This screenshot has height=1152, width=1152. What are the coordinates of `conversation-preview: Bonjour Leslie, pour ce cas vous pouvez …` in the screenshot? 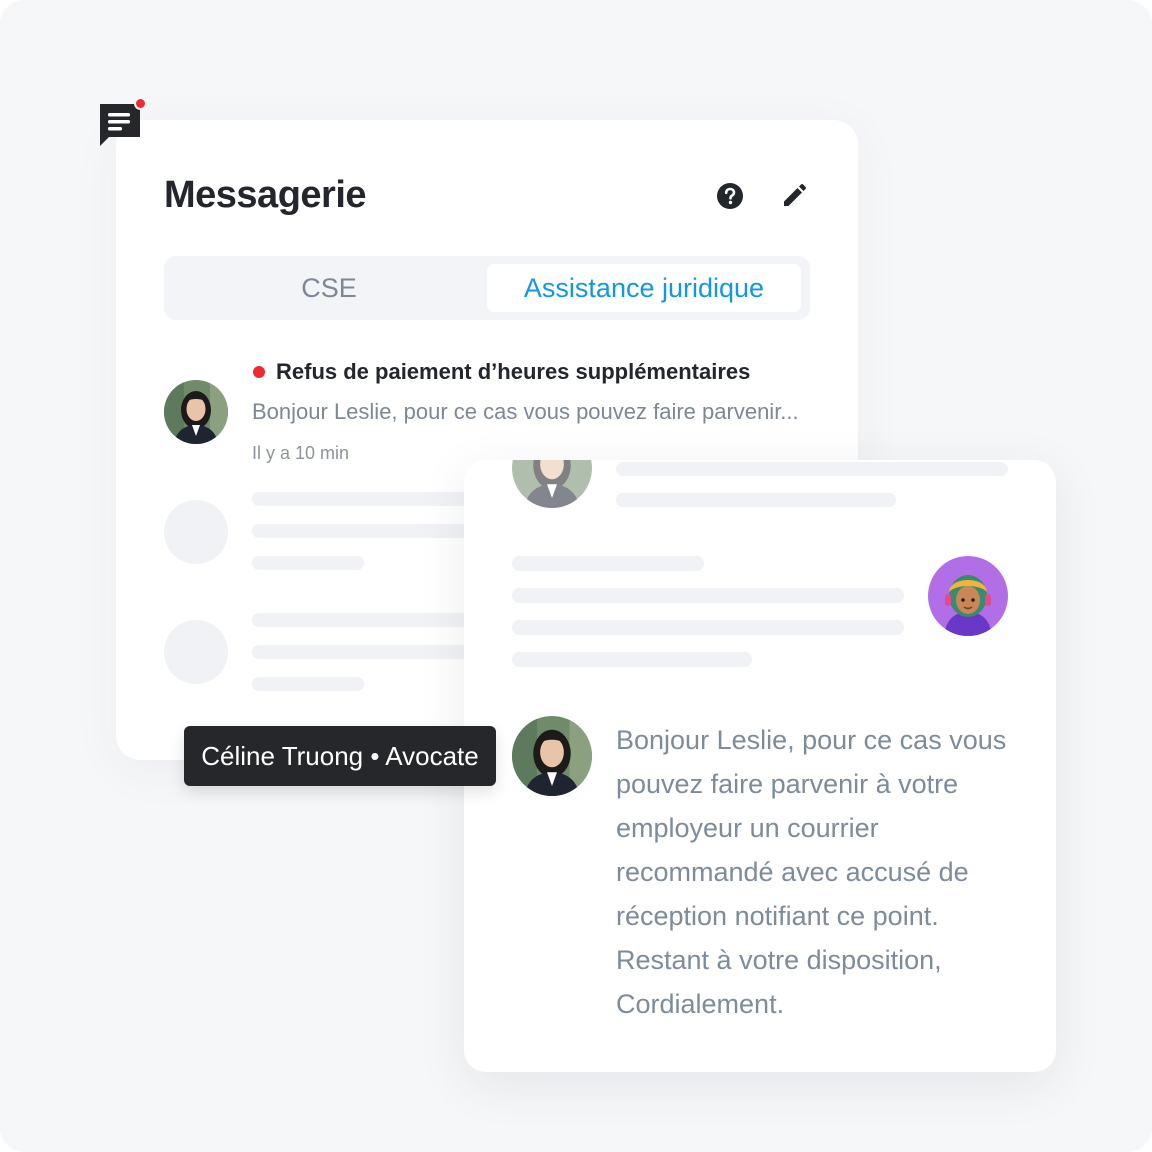 It's located at (525, 411).